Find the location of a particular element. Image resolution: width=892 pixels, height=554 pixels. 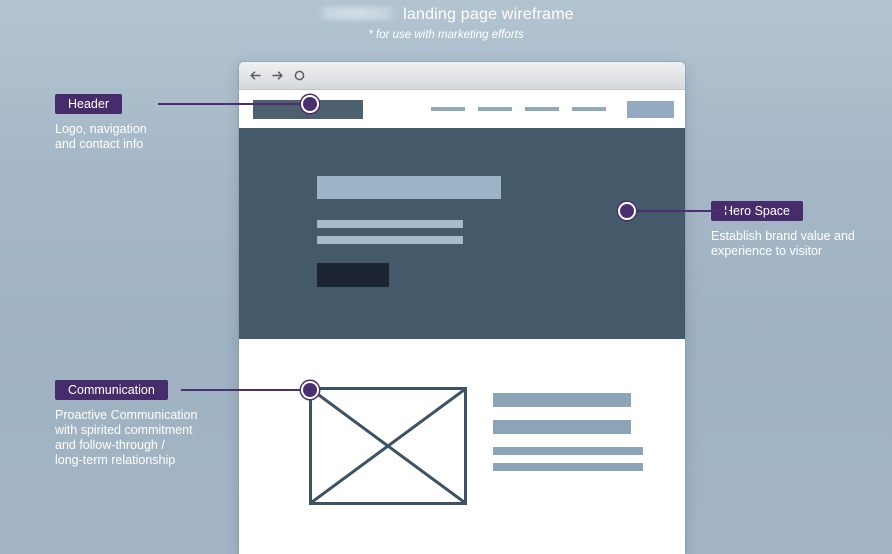

page-title-text: landing page wireframe is located at coordinates (488, 14).